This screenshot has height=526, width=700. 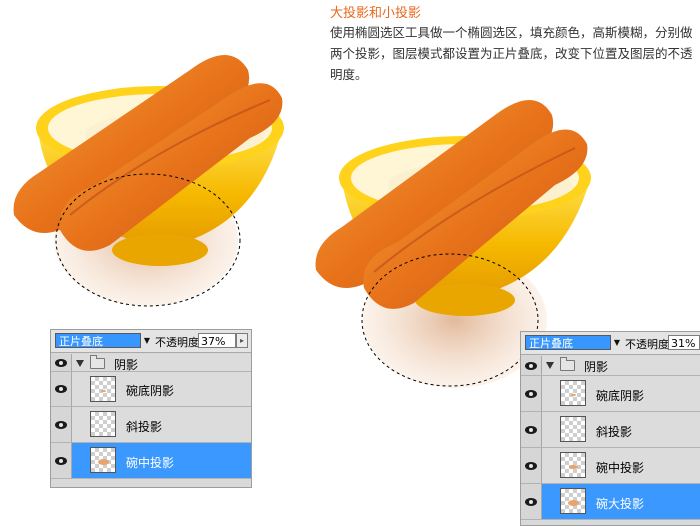 I want to click on opacity-input: 31%, so click(x=684, y=342).